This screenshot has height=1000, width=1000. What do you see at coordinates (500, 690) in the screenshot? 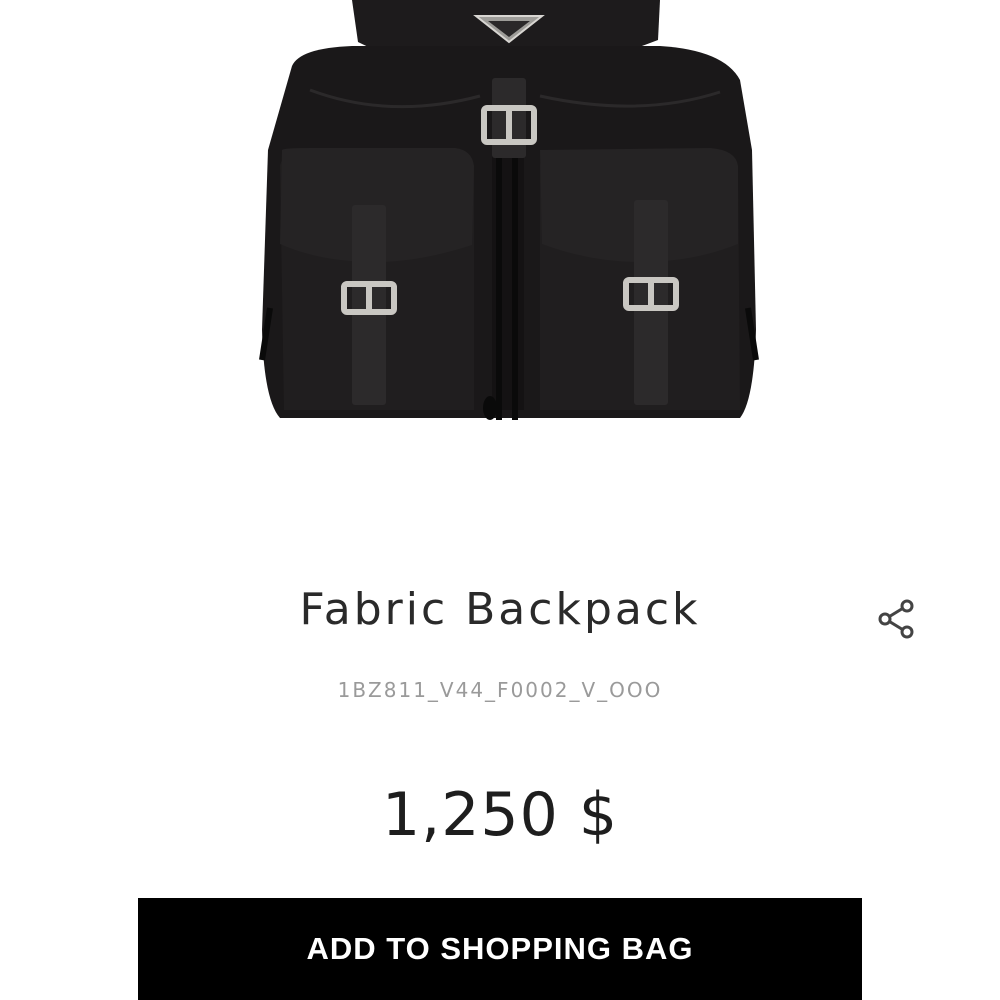
I see `product-sku: 1BZ811_V44_F0002_V_OOO` at bounding box center [500, 690].